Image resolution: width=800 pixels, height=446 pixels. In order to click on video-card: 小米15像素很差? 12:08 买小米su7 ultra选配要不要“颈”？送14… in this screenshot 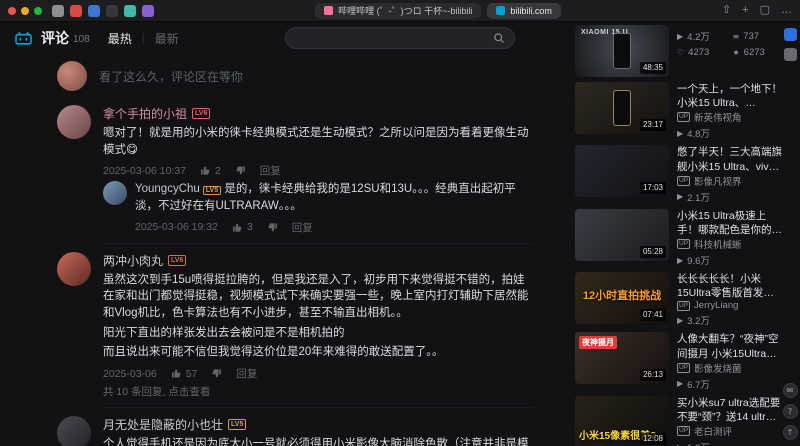, I will do `click(678, 420)`.